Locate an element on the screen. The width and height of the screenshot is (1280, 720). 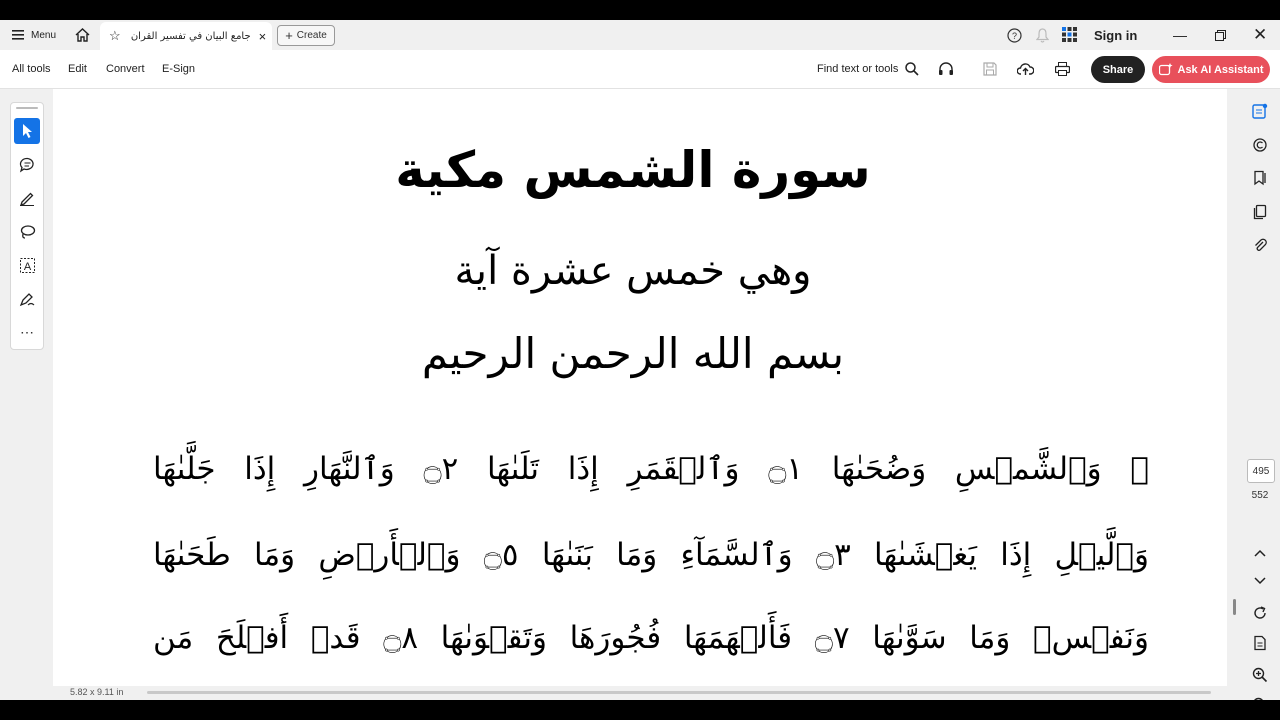
ai-sparkle-icon is located at coordinates (1165, 68).